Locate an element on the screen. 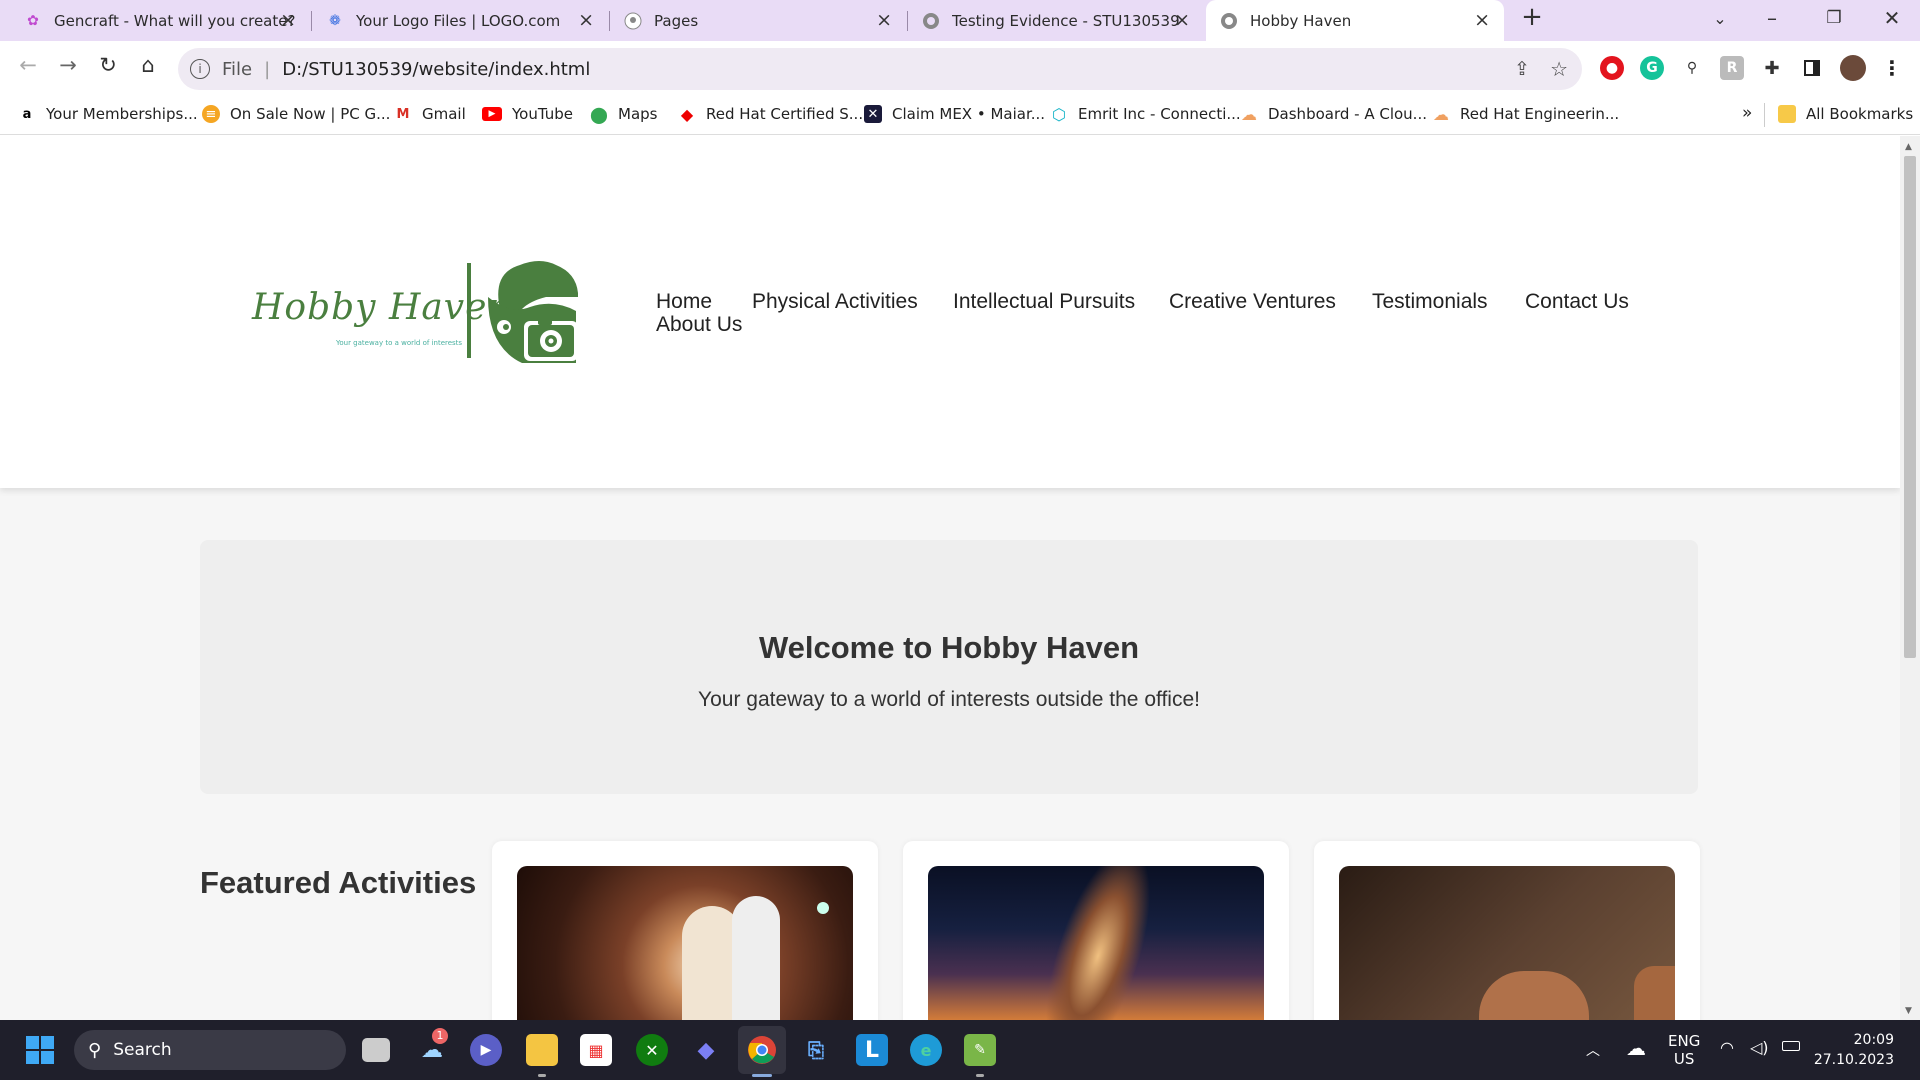 This screenshot has width=1920, height=1080. restore-icon: ❐ is located at coordinates (1834, 18).